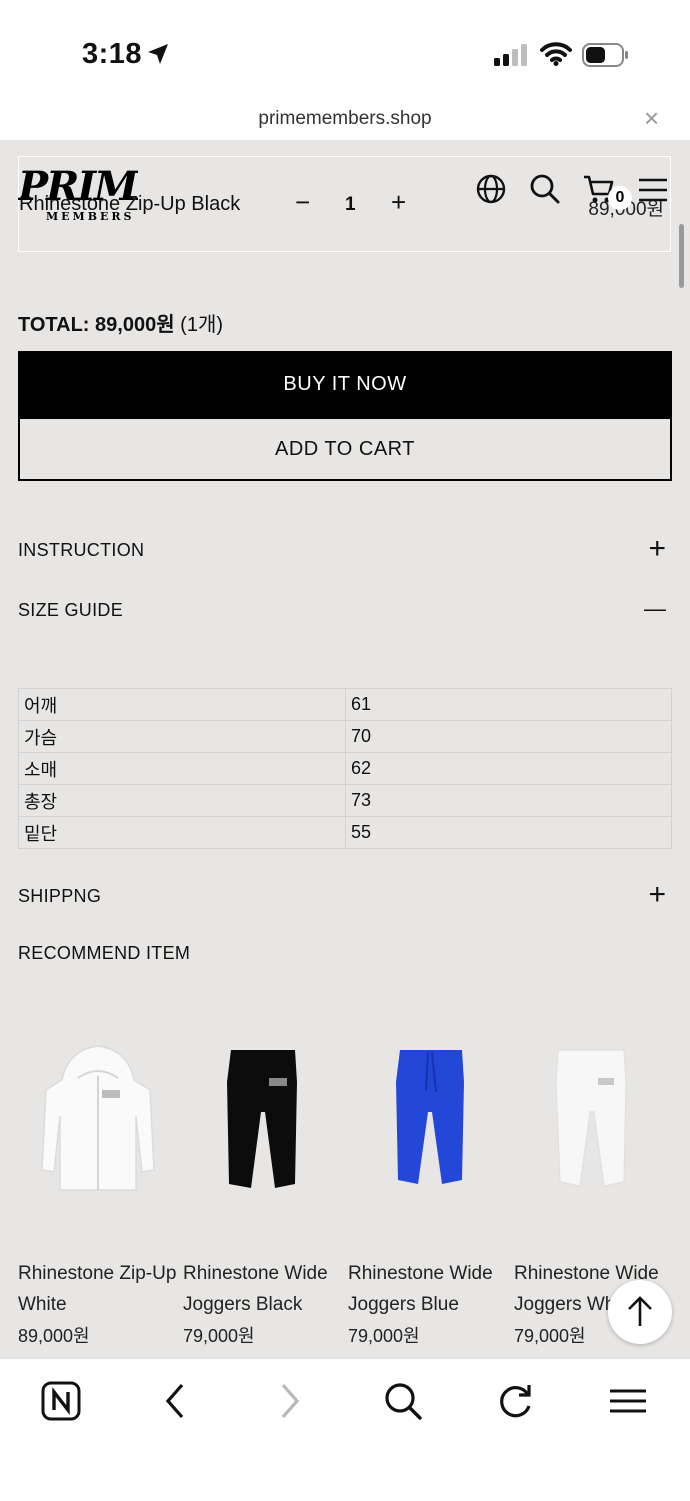  What do you see at coordinates (345, 552) in the screenshot?
I see `instruction-accordion: INSTRUCTION +` at bounding box center [345, 552].